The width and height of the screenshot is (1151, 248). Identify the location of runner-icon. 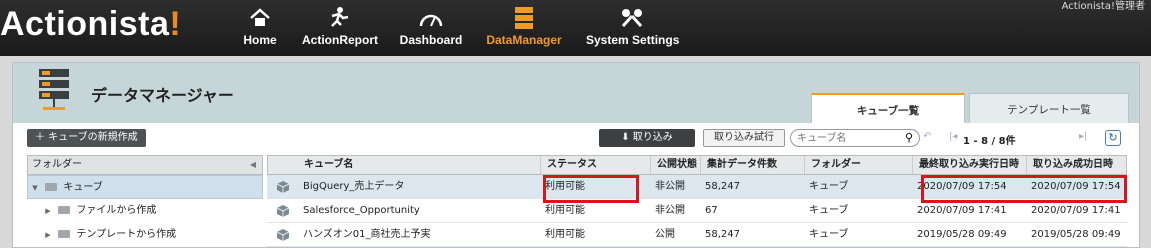
(340, 17).